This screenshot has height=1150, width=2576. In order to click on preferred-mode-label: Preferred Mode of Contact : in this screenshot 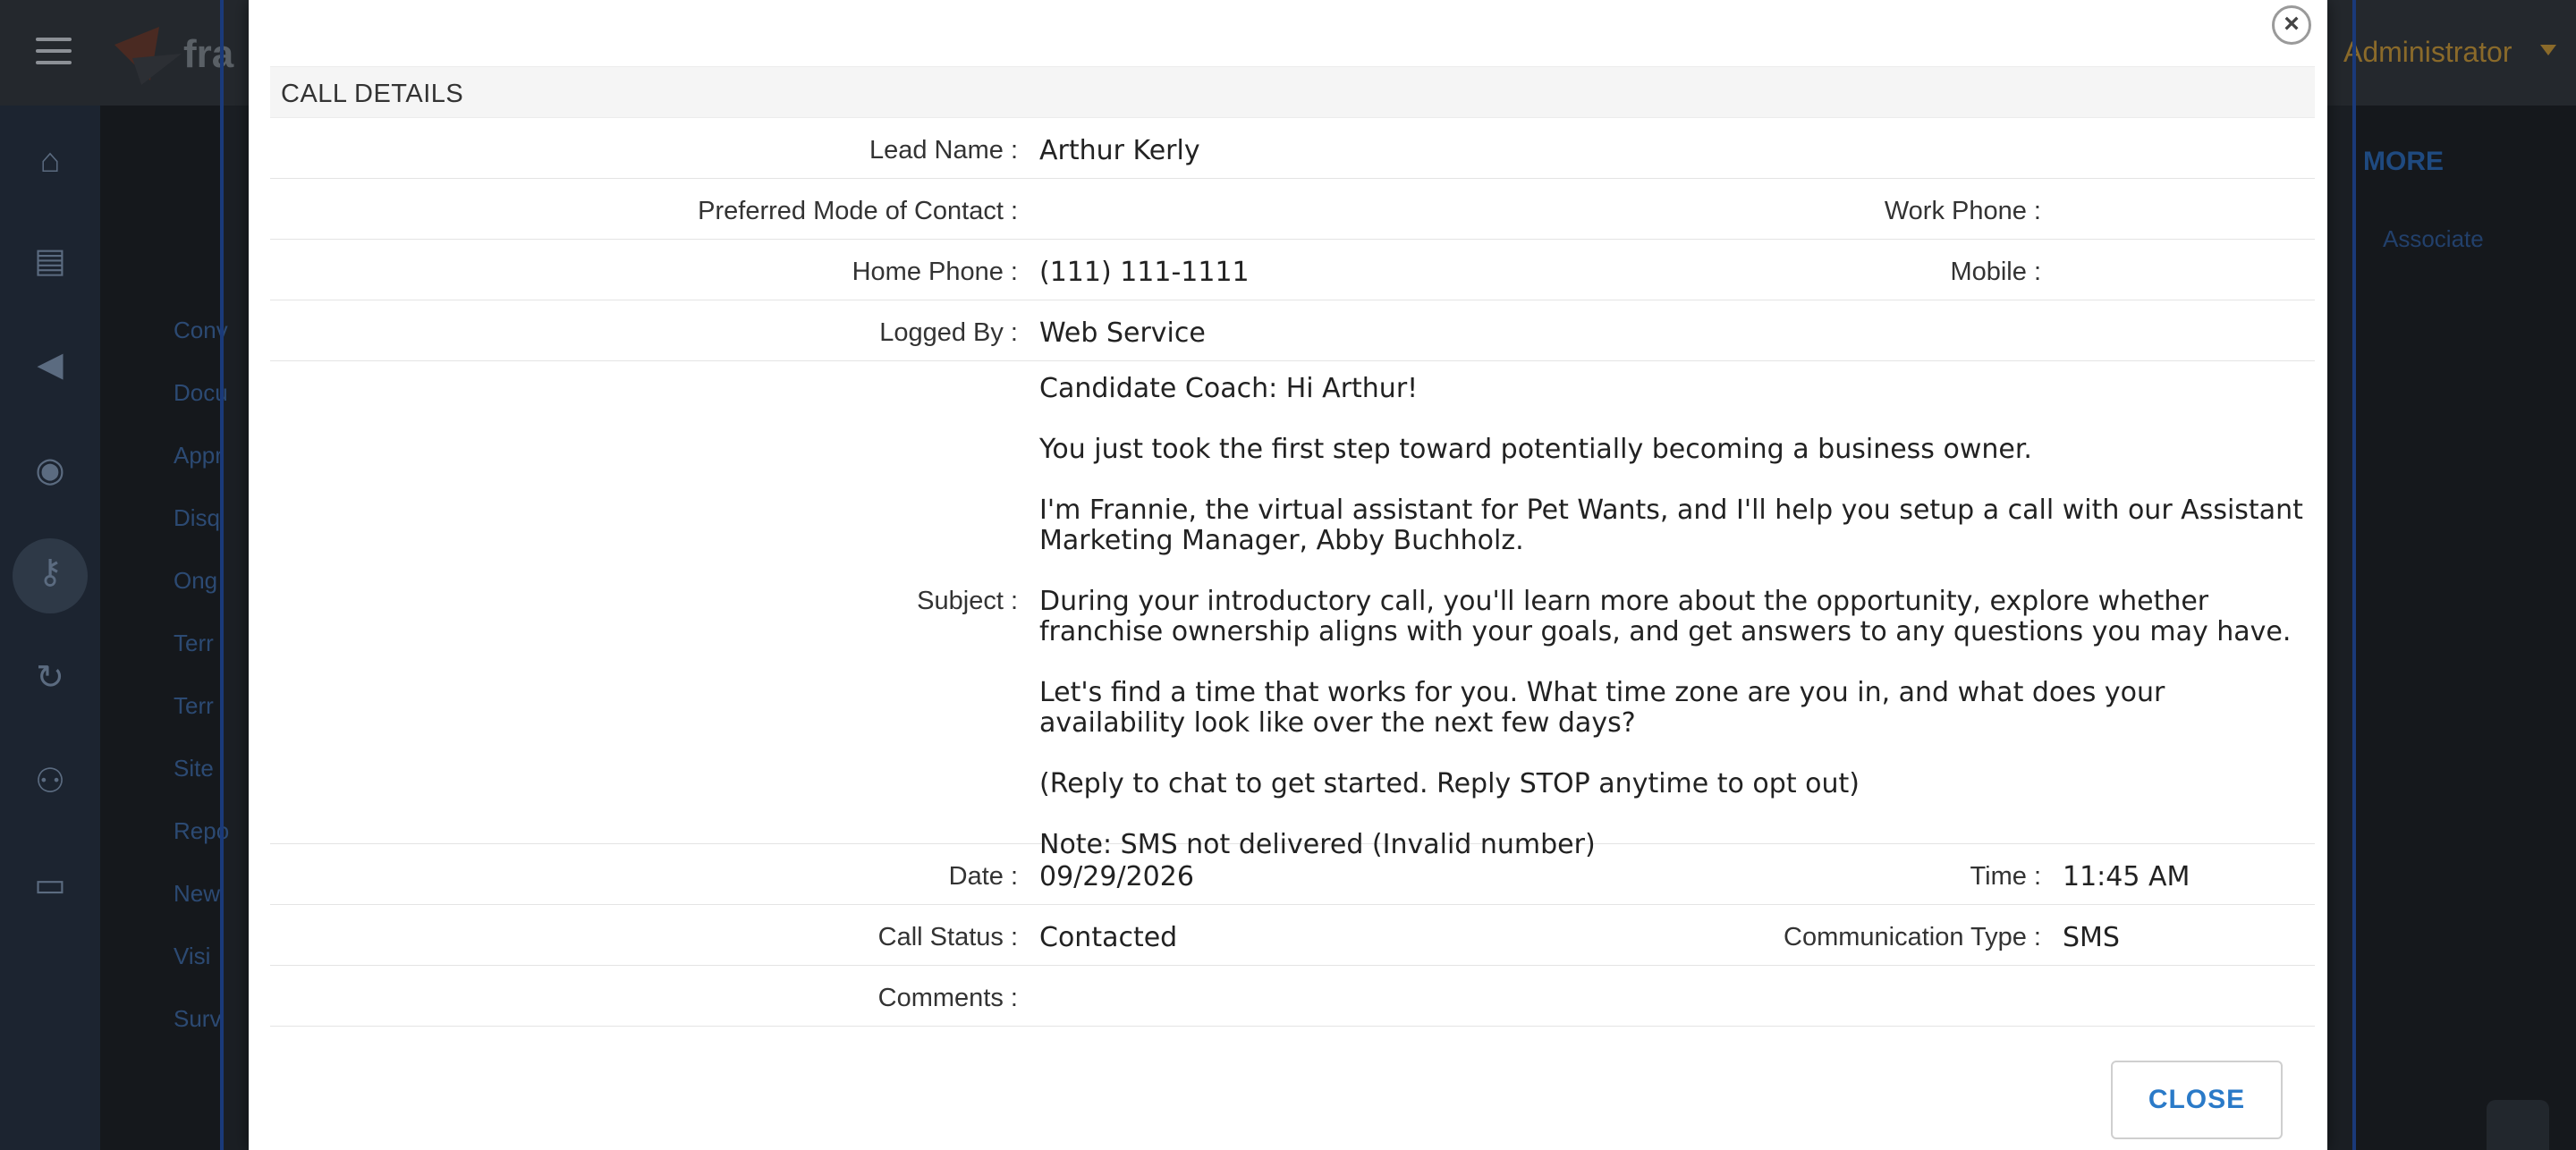, I will do `click(858, 211)`.